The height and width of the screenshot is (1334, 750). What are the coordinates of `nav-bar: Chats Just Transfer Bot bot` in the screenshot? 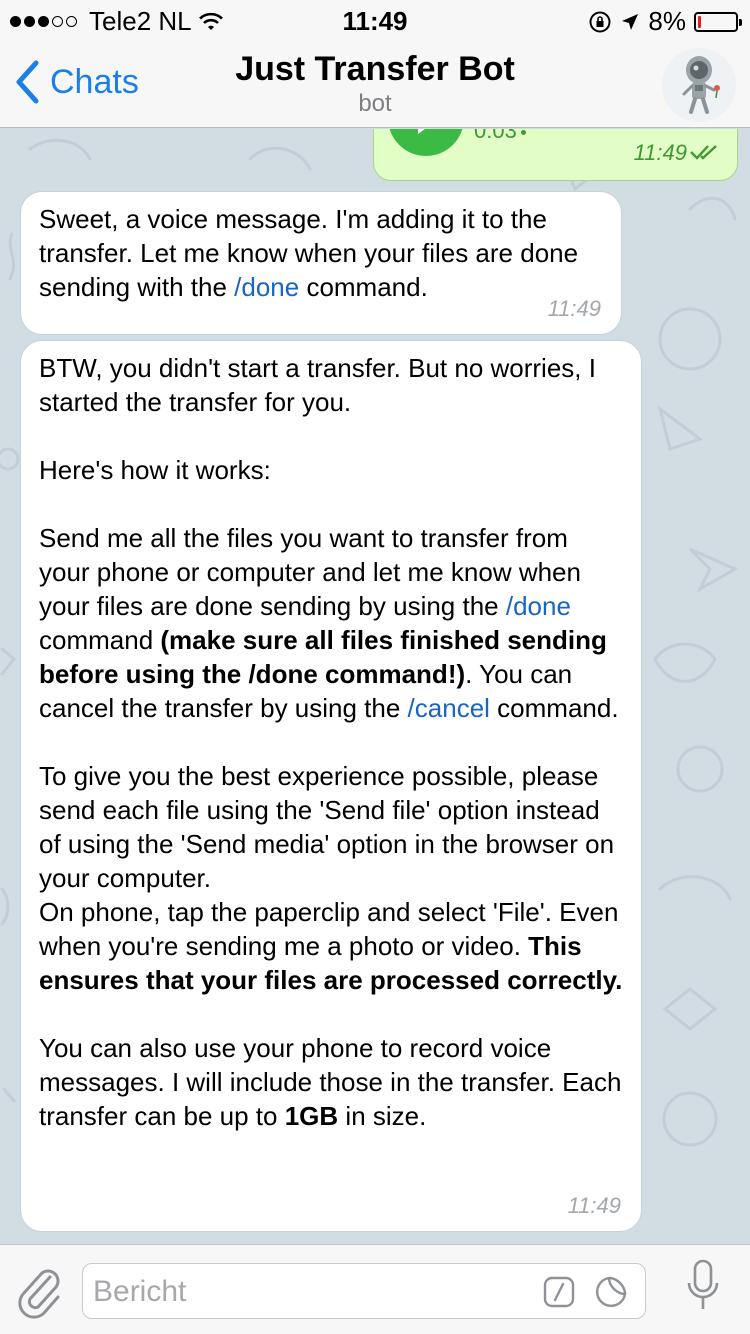 It's located at (375, 84).